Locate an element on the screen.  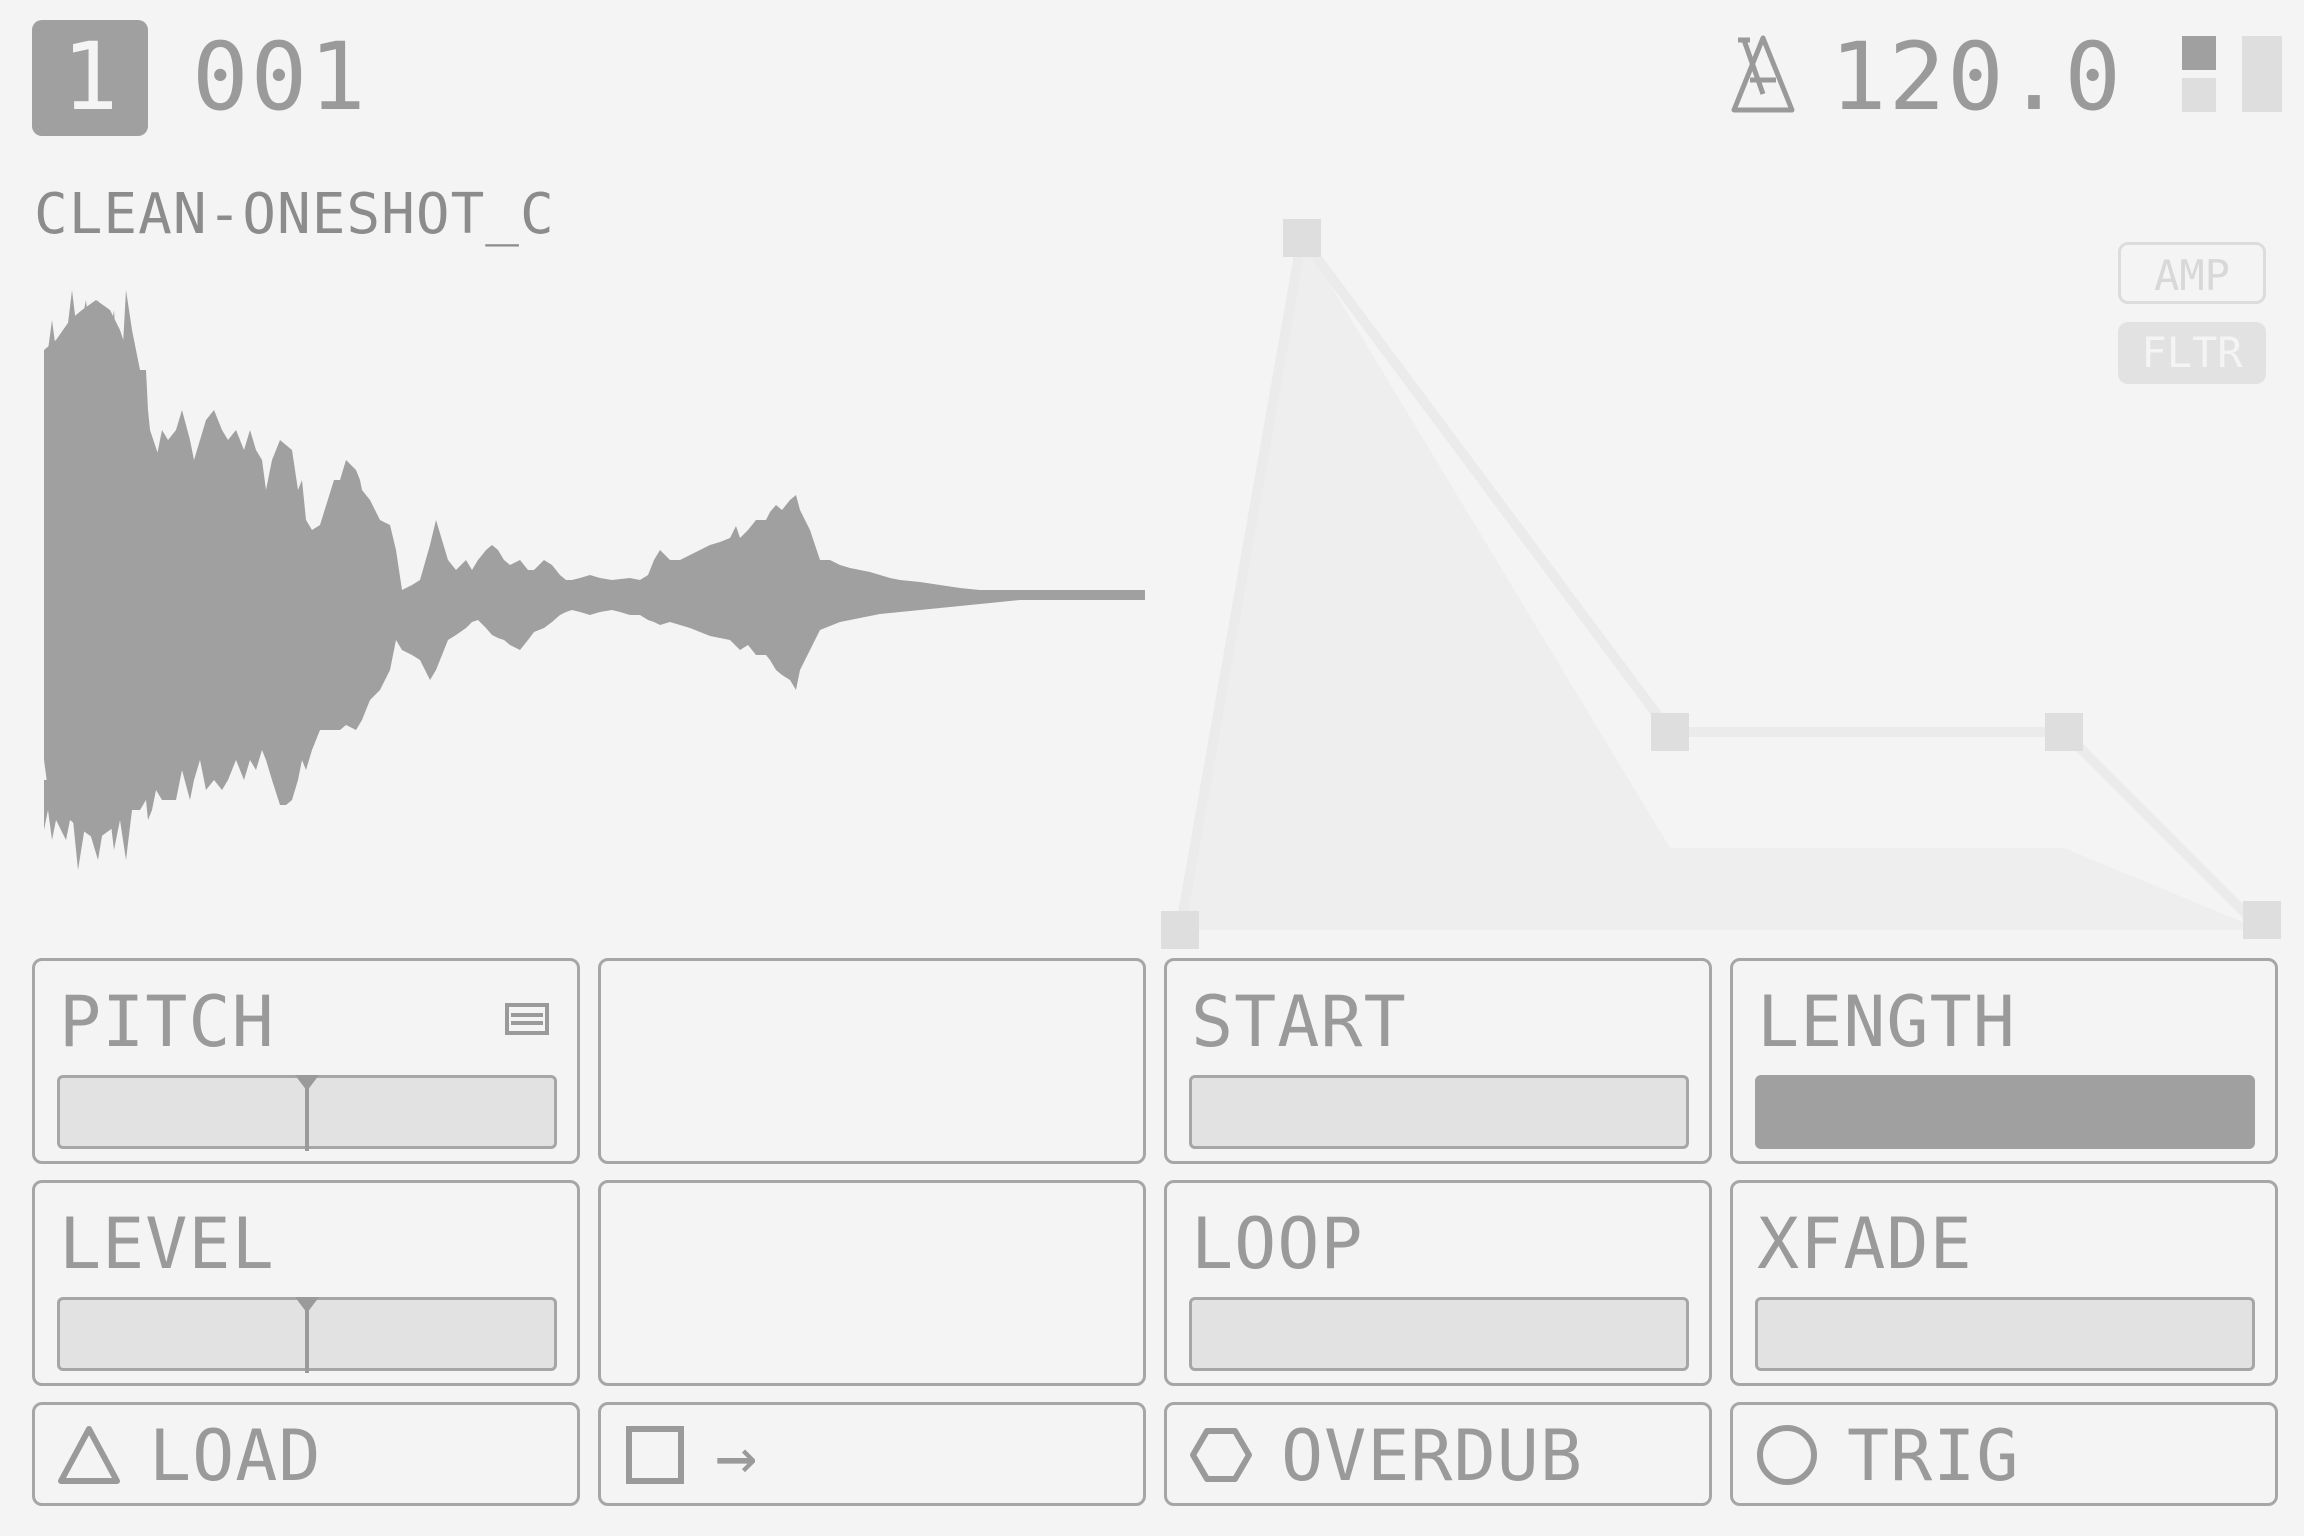
param-card-start: START is located at coordinates (1438, 1061).